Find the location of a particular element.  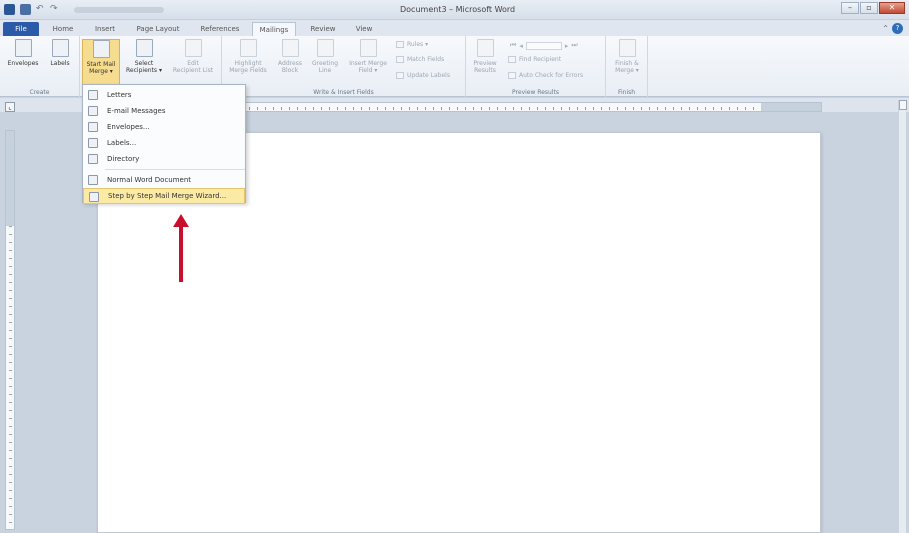

select-recipients-icon is located at coordinates (144, 48).